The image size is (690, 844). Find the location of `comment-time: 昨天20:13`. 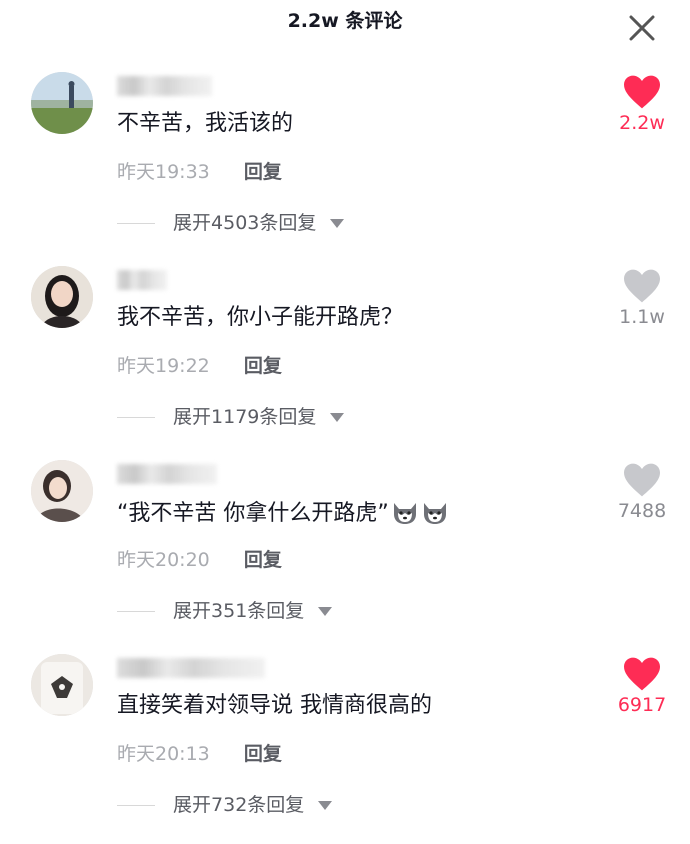

comment-time: 昨天20:13 is located at coordinates (163, 754).